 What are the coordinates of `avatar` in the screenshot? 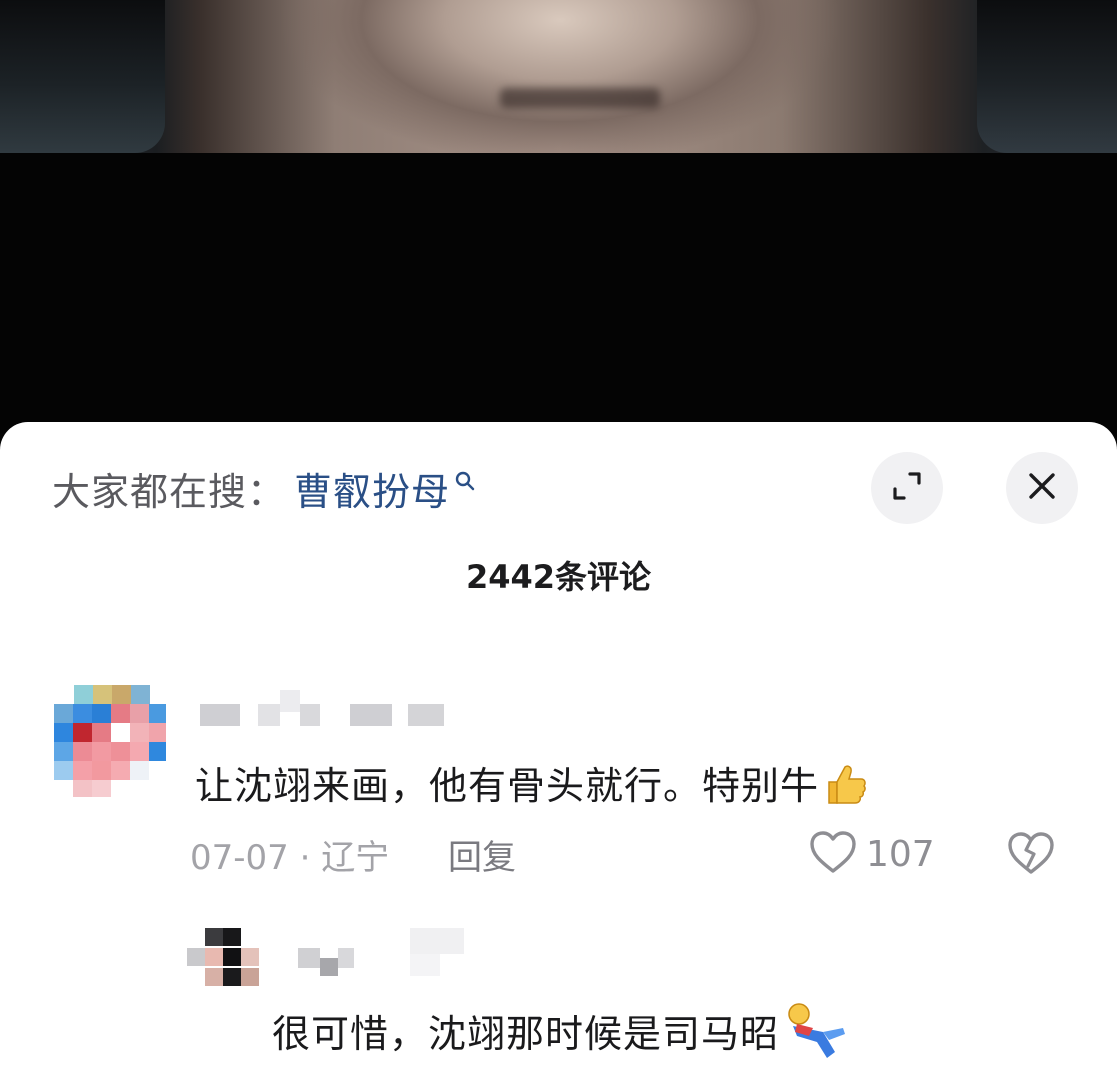 It's located at (110, 741).